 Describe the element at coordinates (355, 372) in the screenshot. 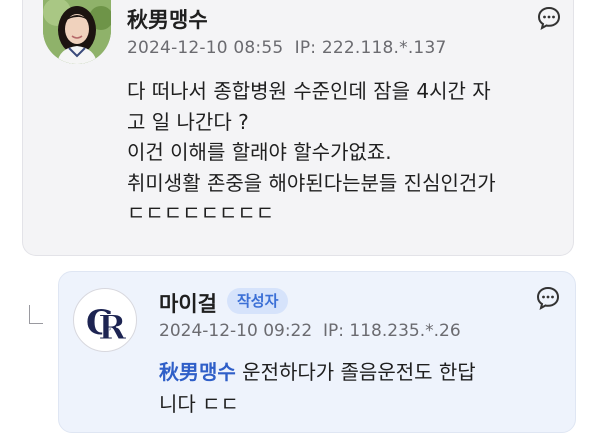

I see `reply-text: 운전하다가 졸음운전도 한답` at that location.